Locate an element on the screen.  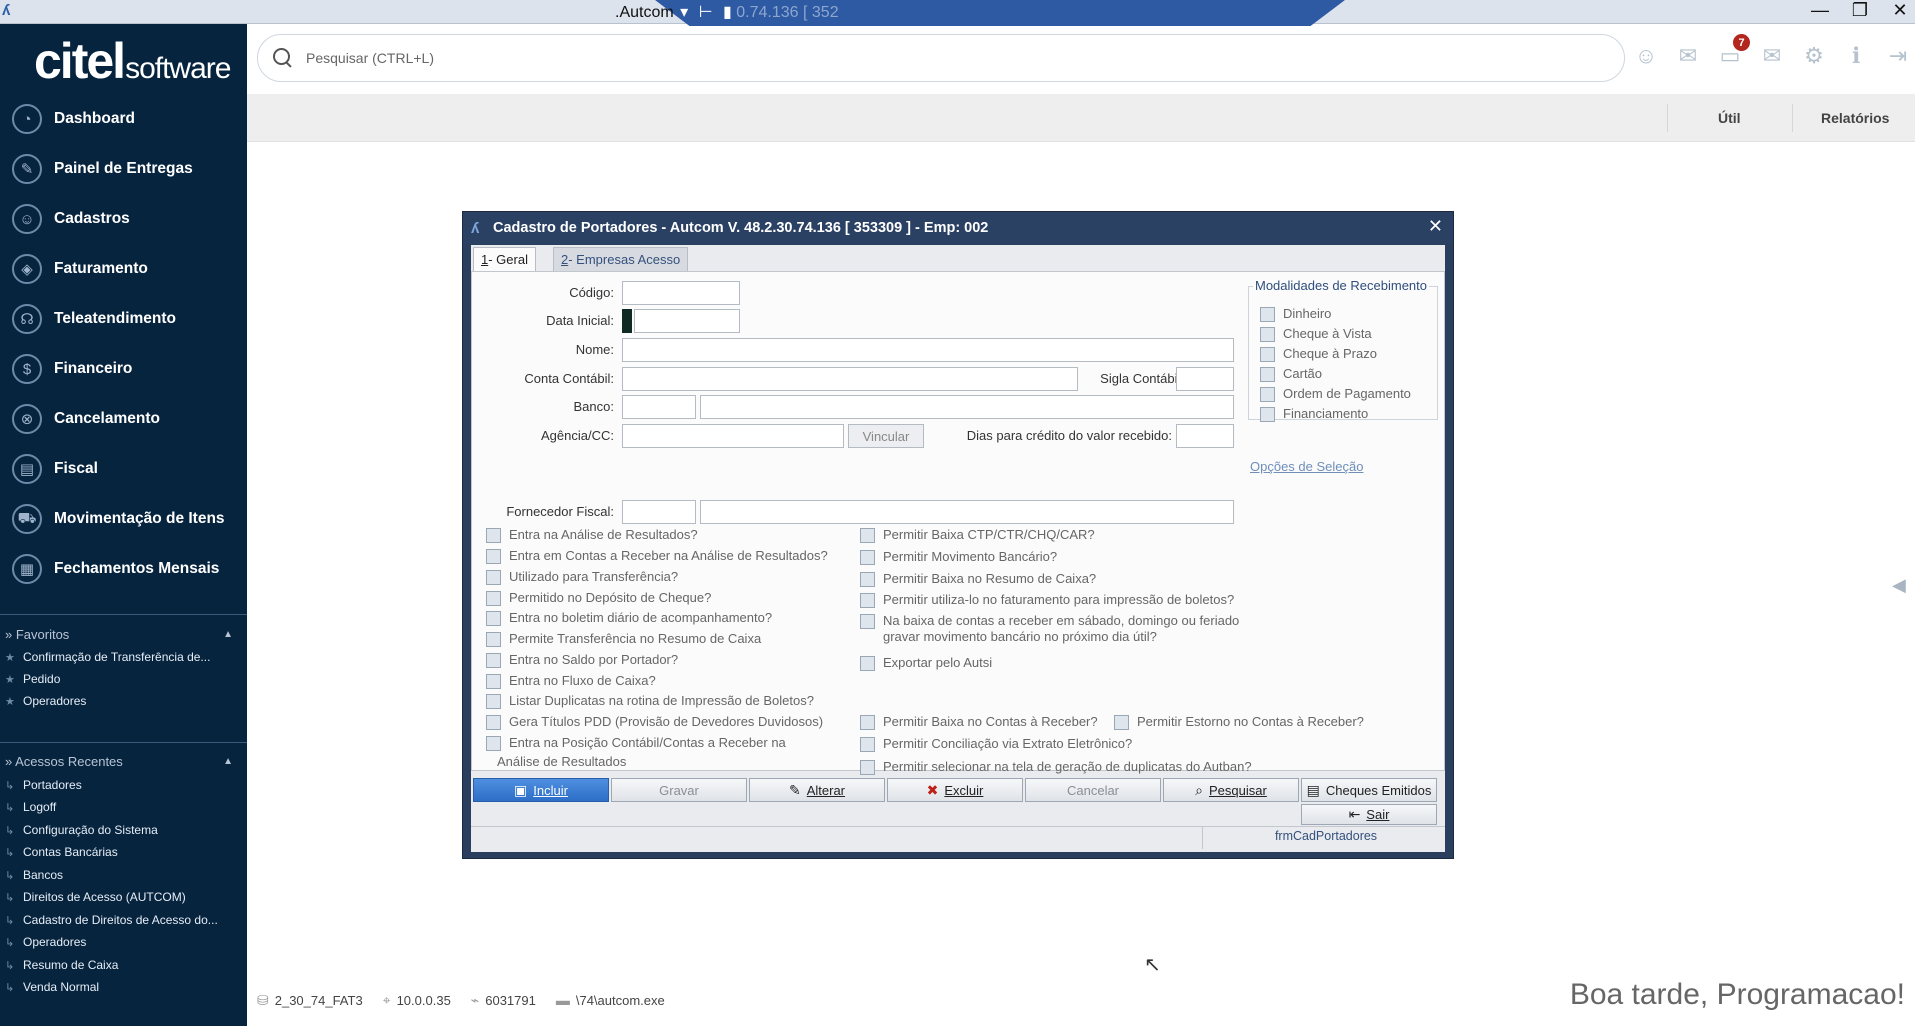
brand-logo: citel software is located at coordinates (132, 62).